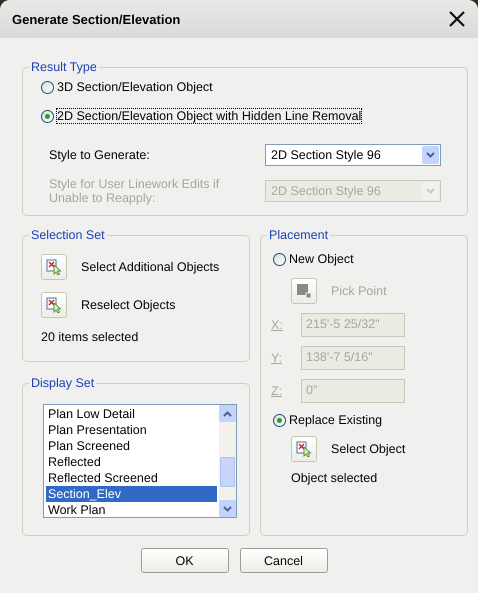  I want to click on close-icon, so click(457, 19).